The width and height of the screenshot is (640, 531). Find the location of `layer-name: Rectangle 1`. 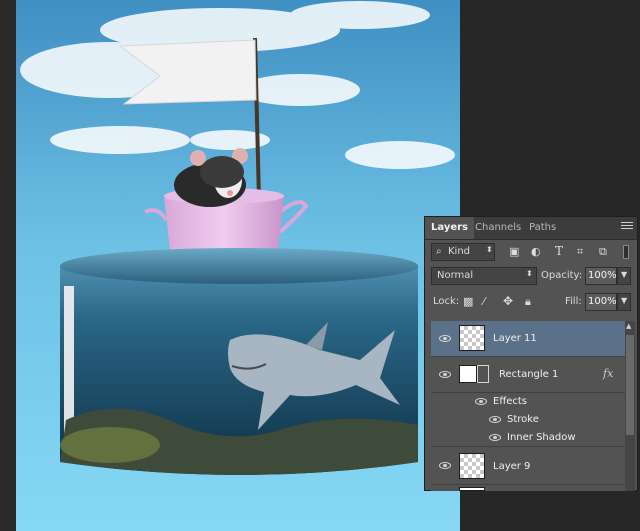

layer-name: Rectangle 1 is located at coordinates (529, 374).